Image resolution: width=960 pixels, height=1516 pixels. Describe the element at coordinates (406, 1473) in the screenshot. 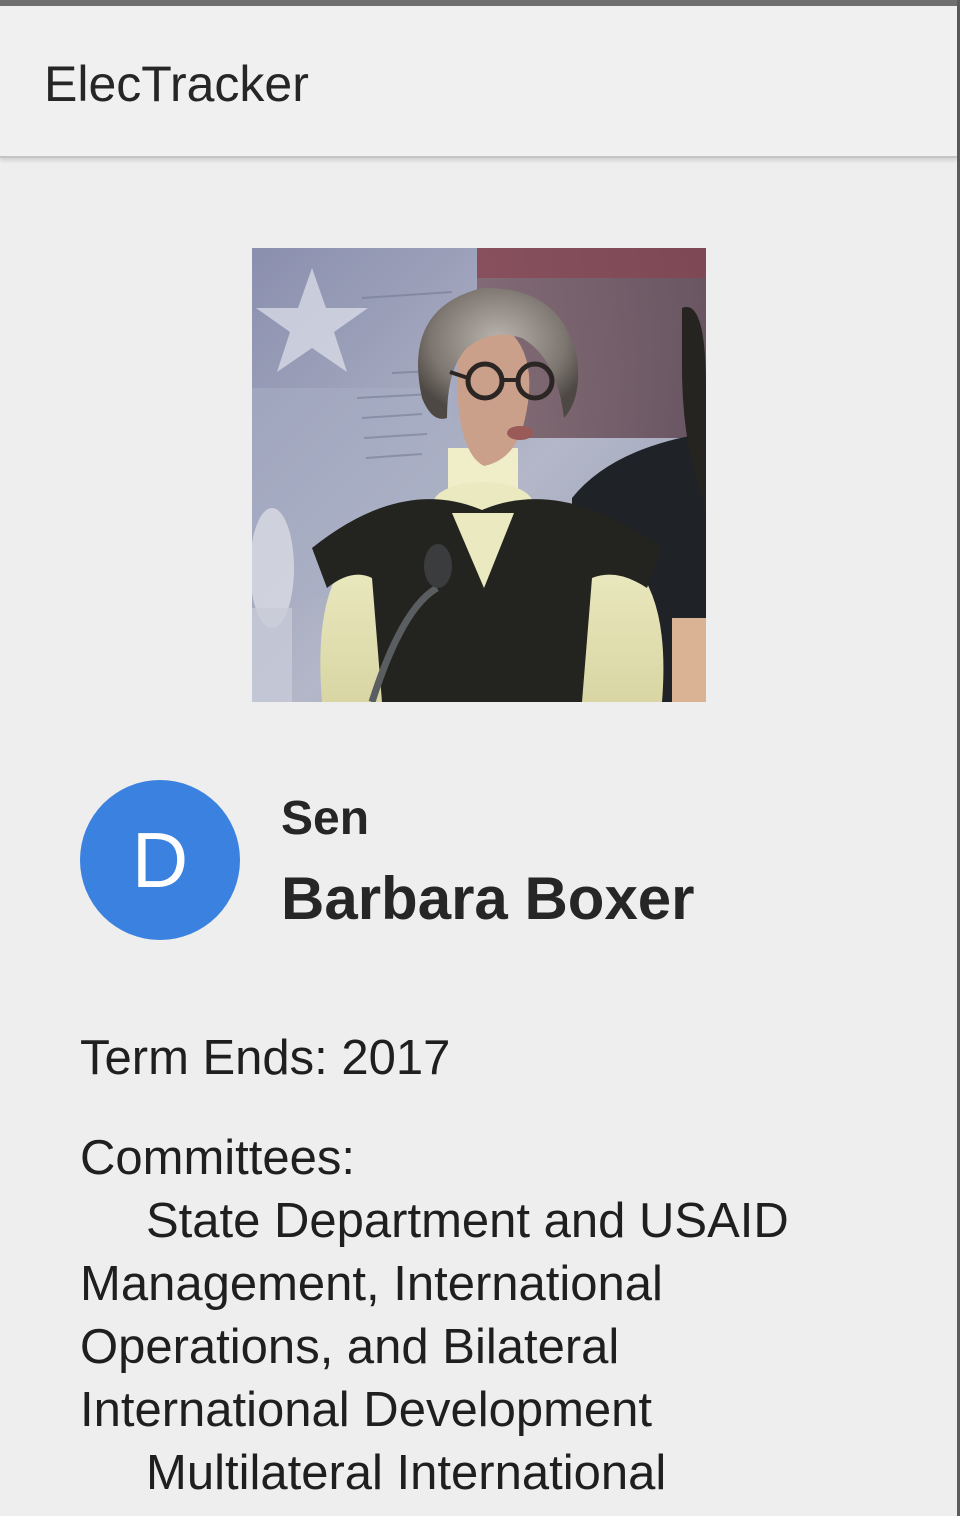

I see `committee-item: Multilateral International` at that location.